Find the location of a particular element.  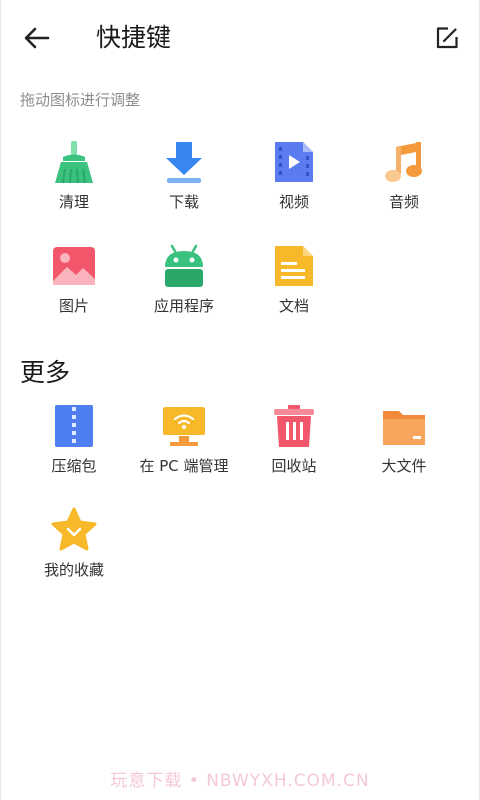

star-icon is located at coordinates (74, 530).